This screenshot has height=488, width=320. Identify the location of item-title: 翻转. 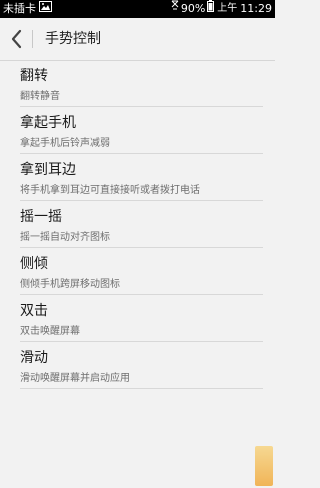
(34, 76).